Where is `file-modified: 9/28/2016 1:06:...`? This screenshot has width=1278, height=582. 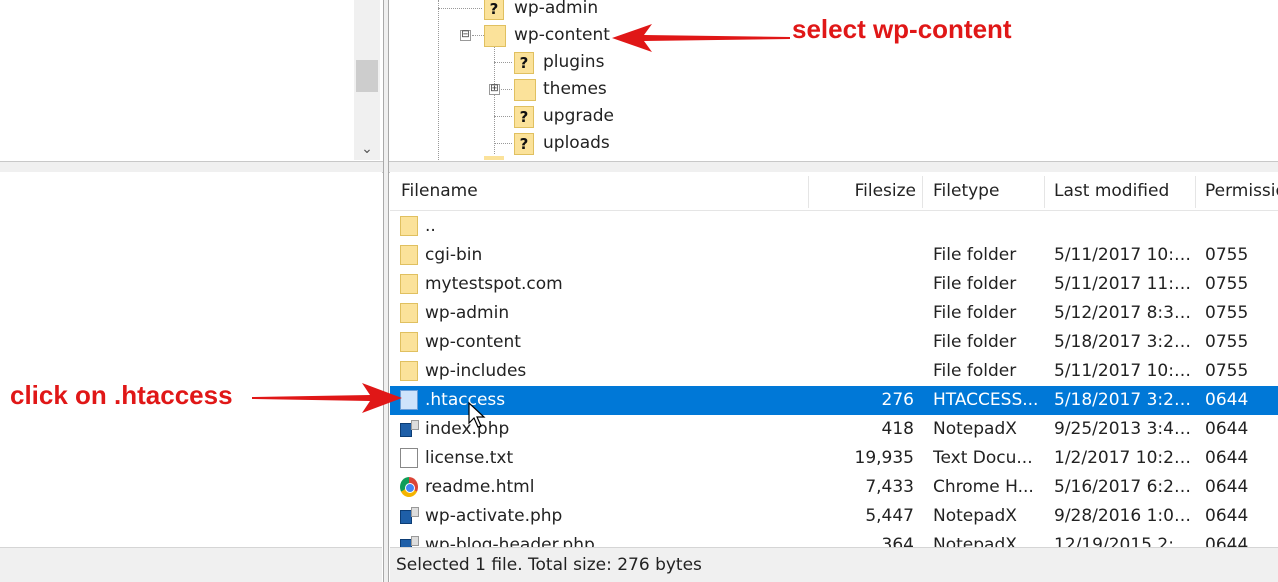 file-modified: 9/28/2016 1:06:... is located at coordinates (1123, 516).